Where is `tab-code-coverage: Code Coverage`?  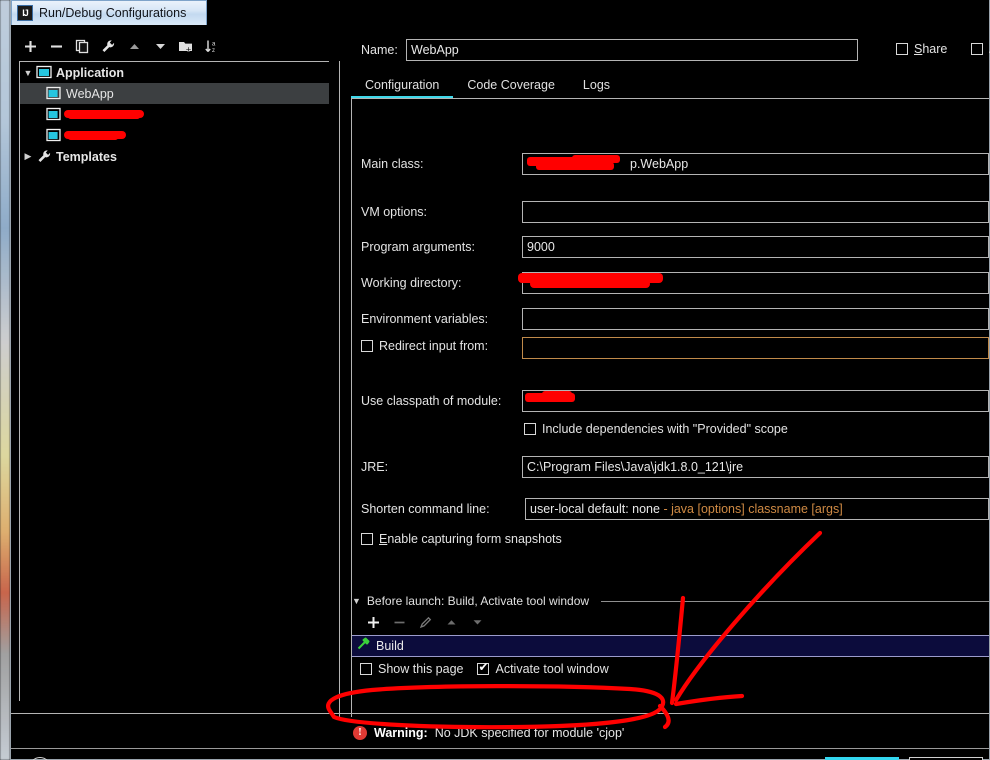
tab-code-coverage: Code Coverage is located at coordinates (511, 87).